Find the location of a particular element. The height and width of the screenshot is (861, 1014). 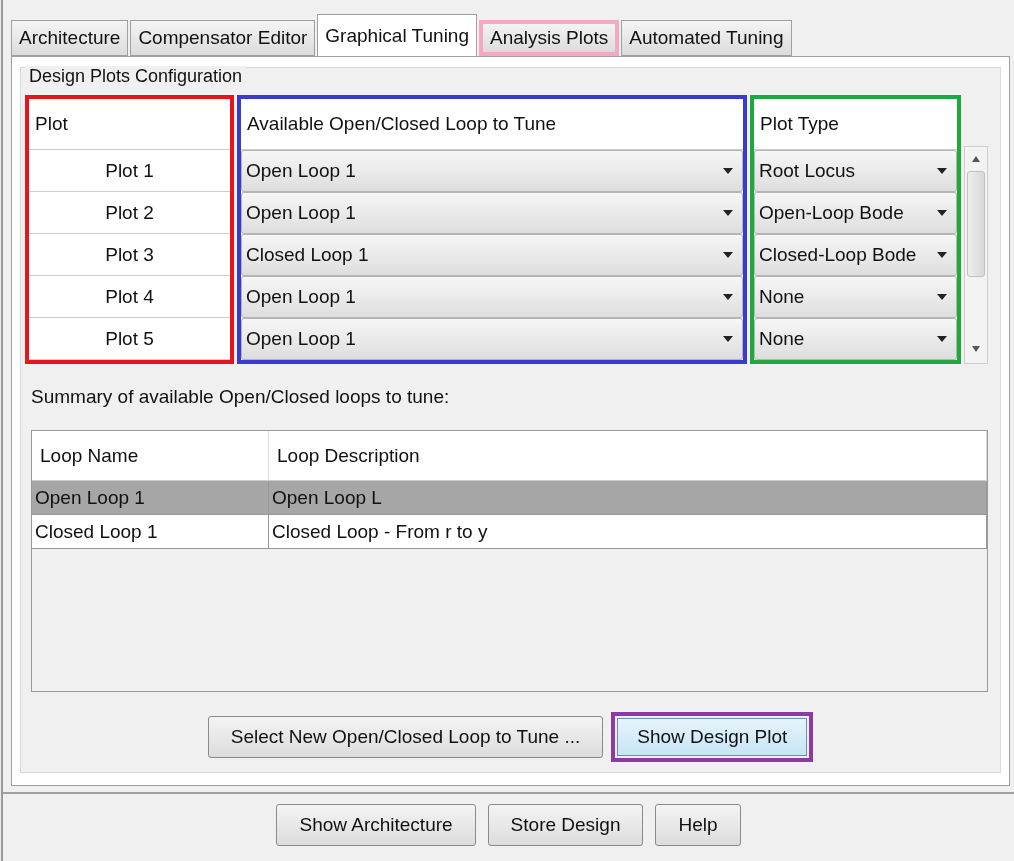

scroll-thumb is located at coordinates (976, 224).